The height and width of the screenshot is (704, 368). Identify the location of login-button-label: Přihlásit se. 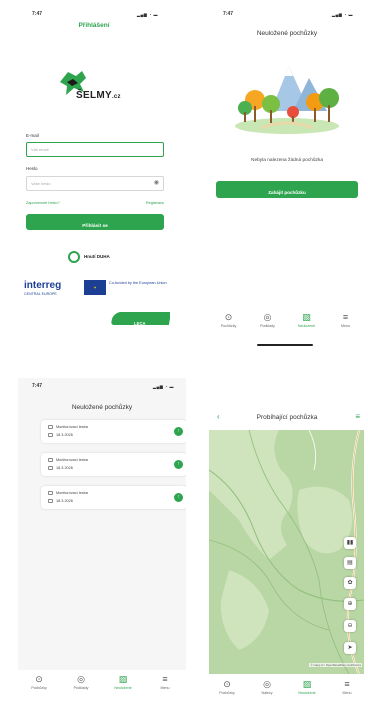
(95, 226).